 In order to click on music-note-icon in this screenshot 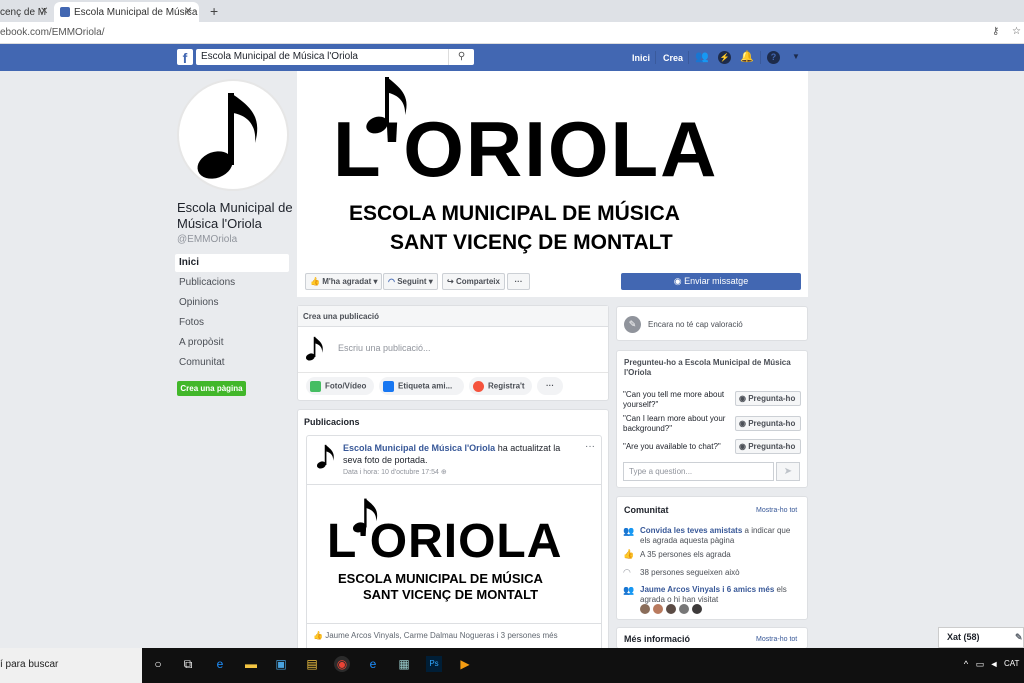, I will do `click(227, 136)`.